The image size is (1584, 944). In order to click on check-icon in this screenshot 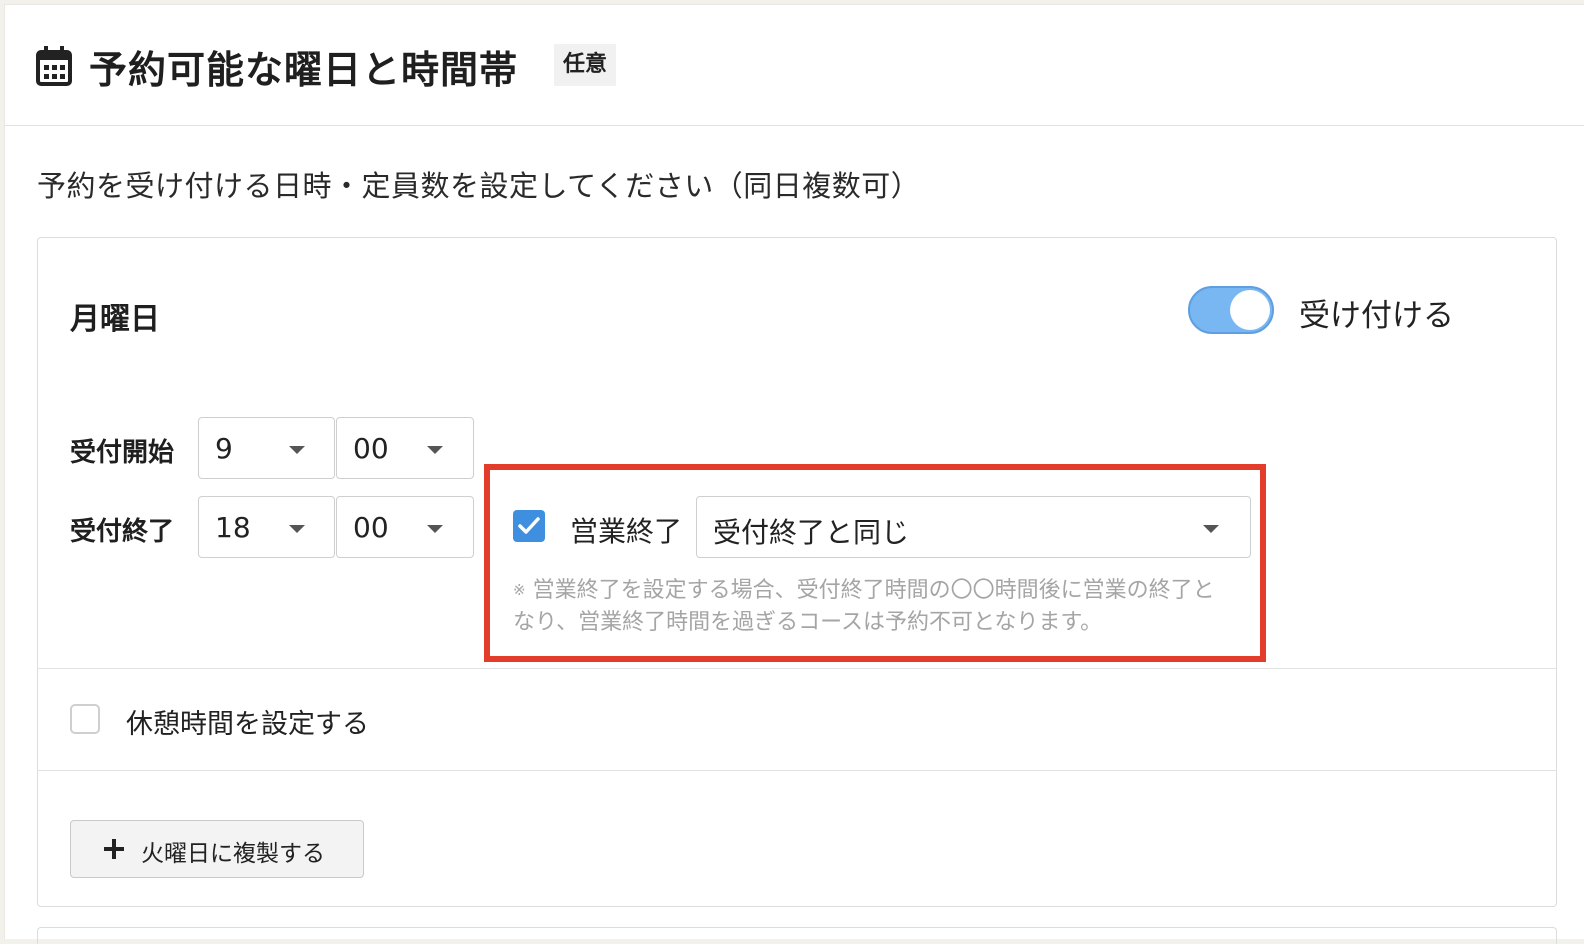, I will do `click(529, 525)`.